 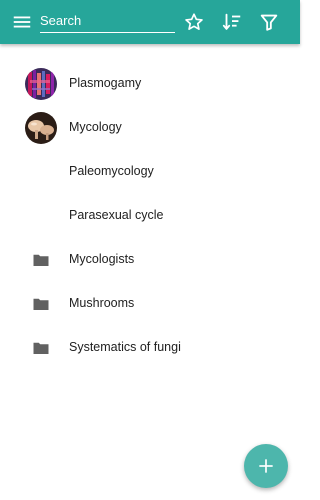 I want to click on list-item: Parasexual cycle, so click(x=150, y=216).